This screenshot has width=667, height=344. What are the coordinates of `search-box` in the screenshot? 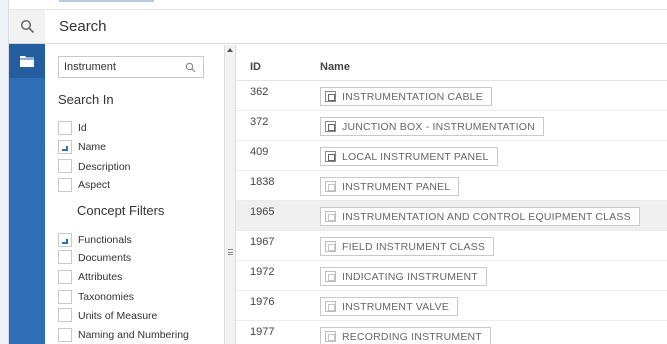 It's located at (131, 67).